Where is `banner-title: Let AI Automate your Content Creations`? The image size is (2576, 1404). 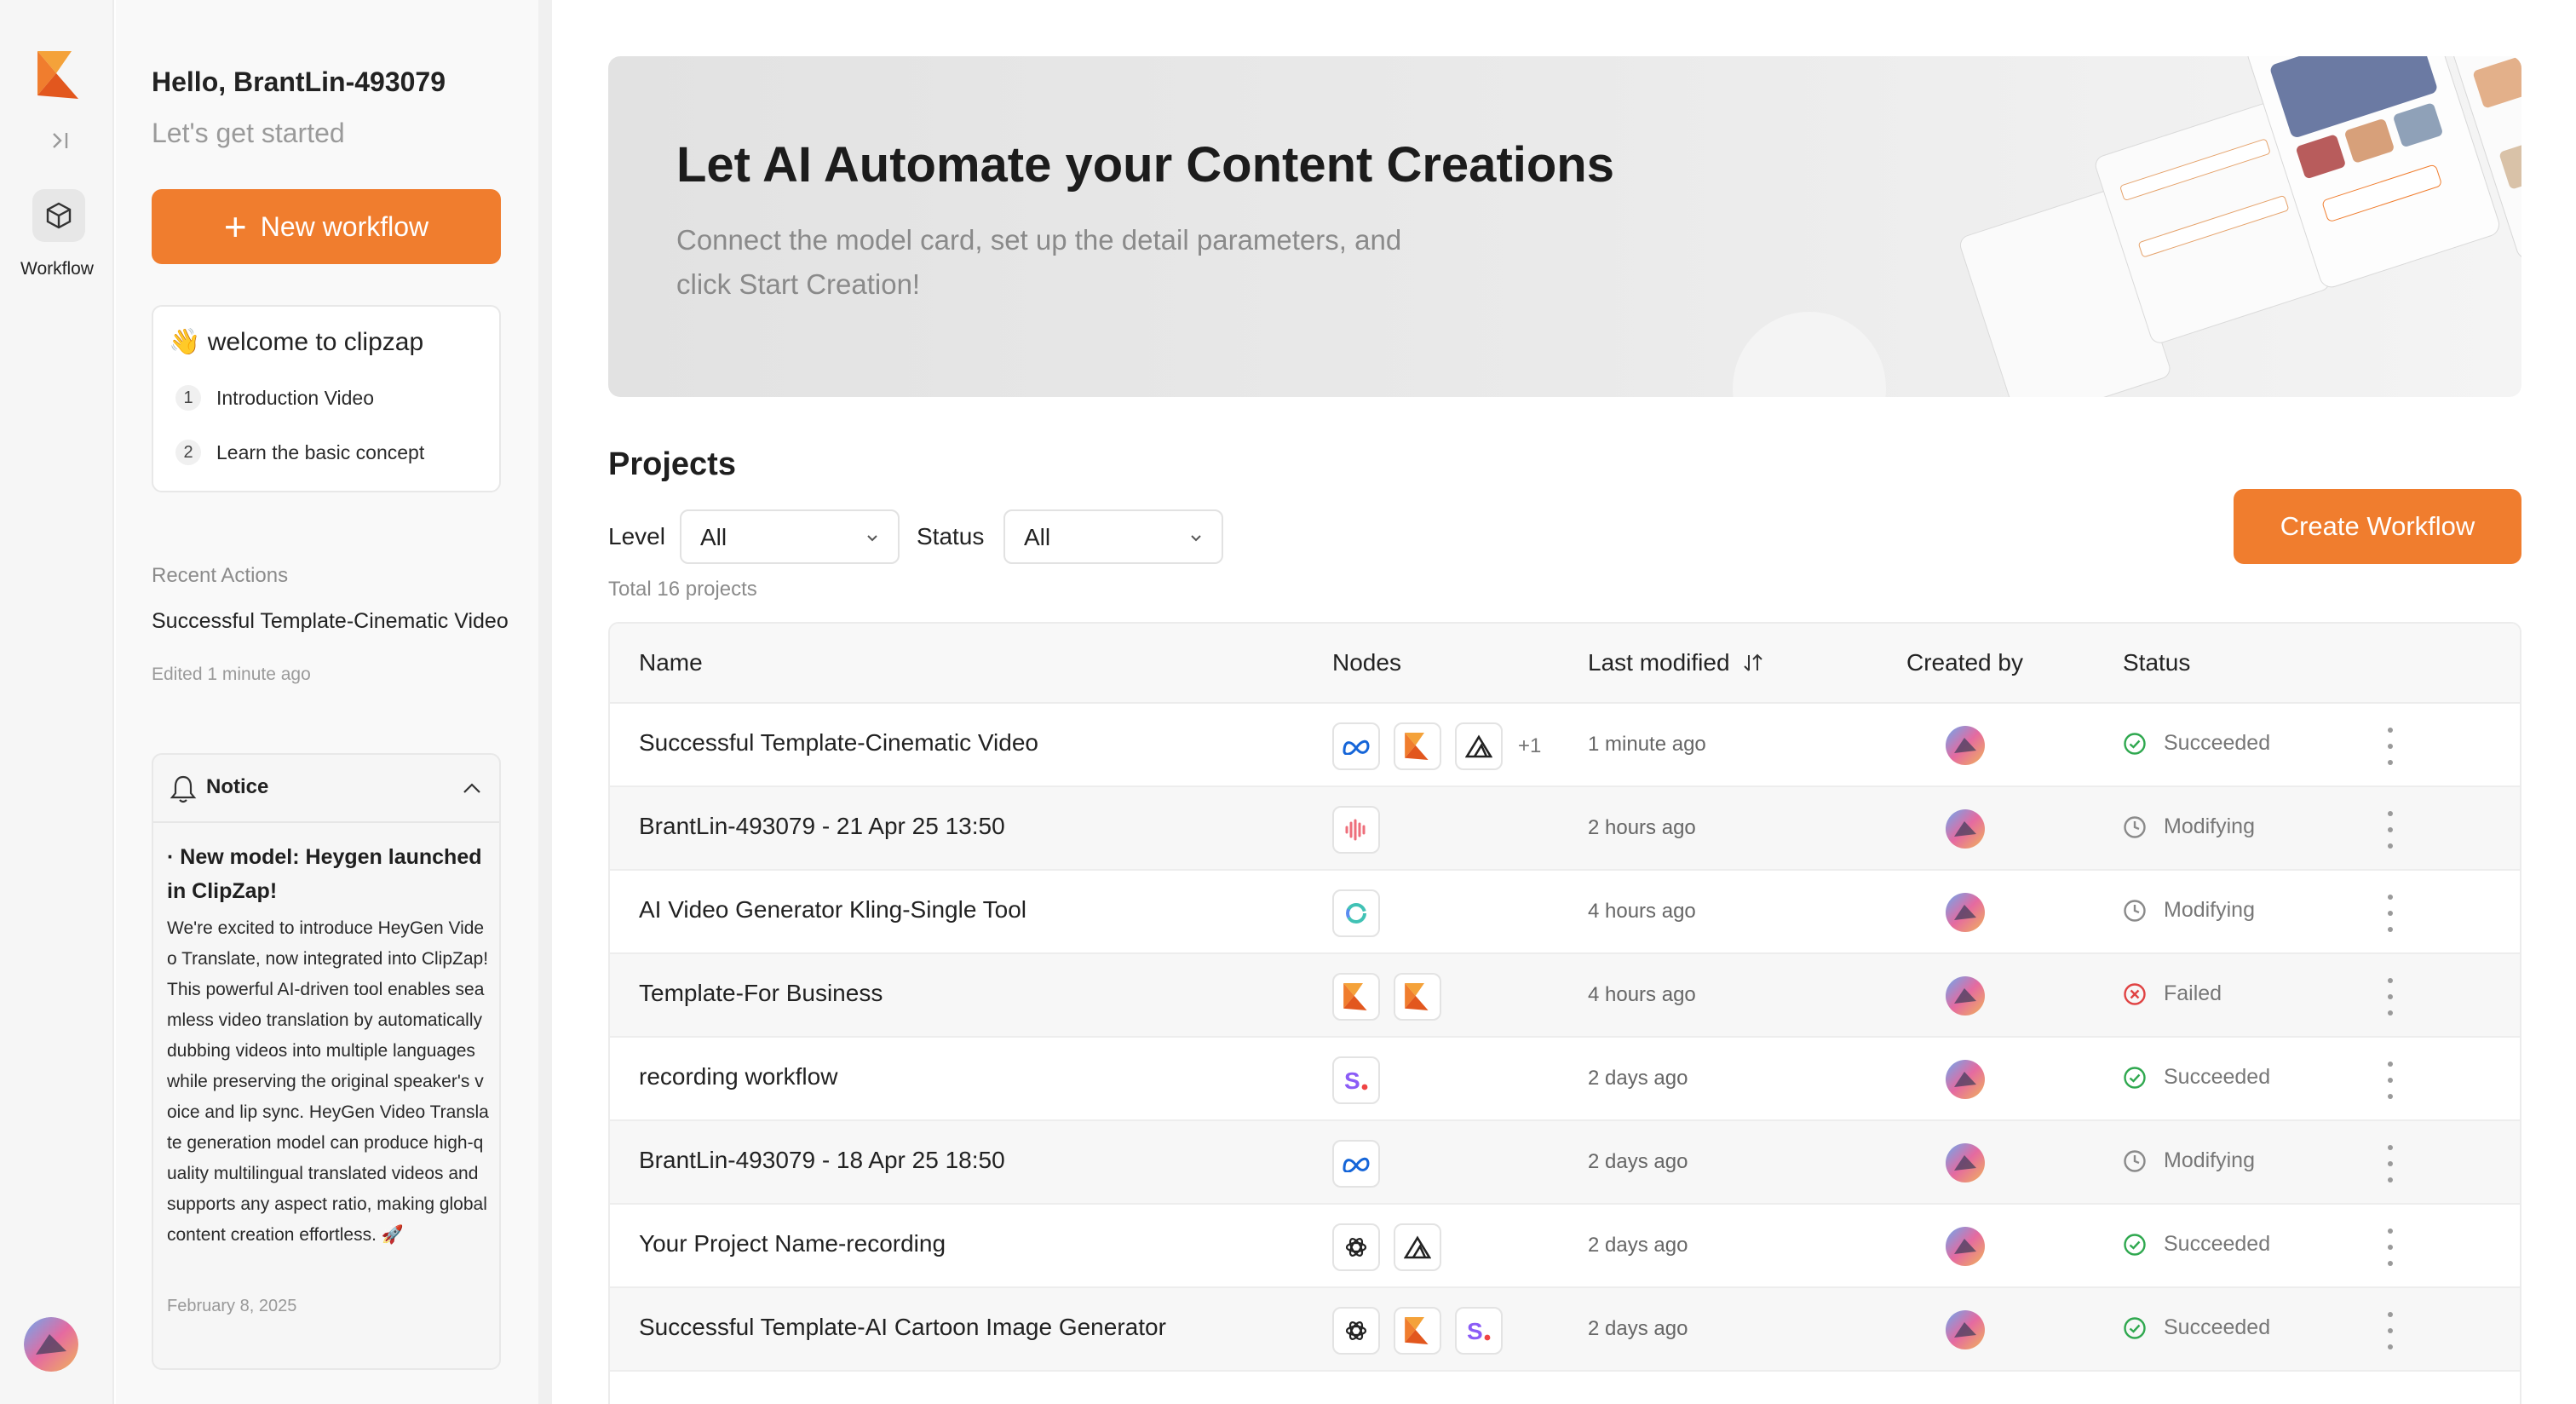
banner-title: Let AI Automate your Content Creations is located at coordinates (1145, 165).